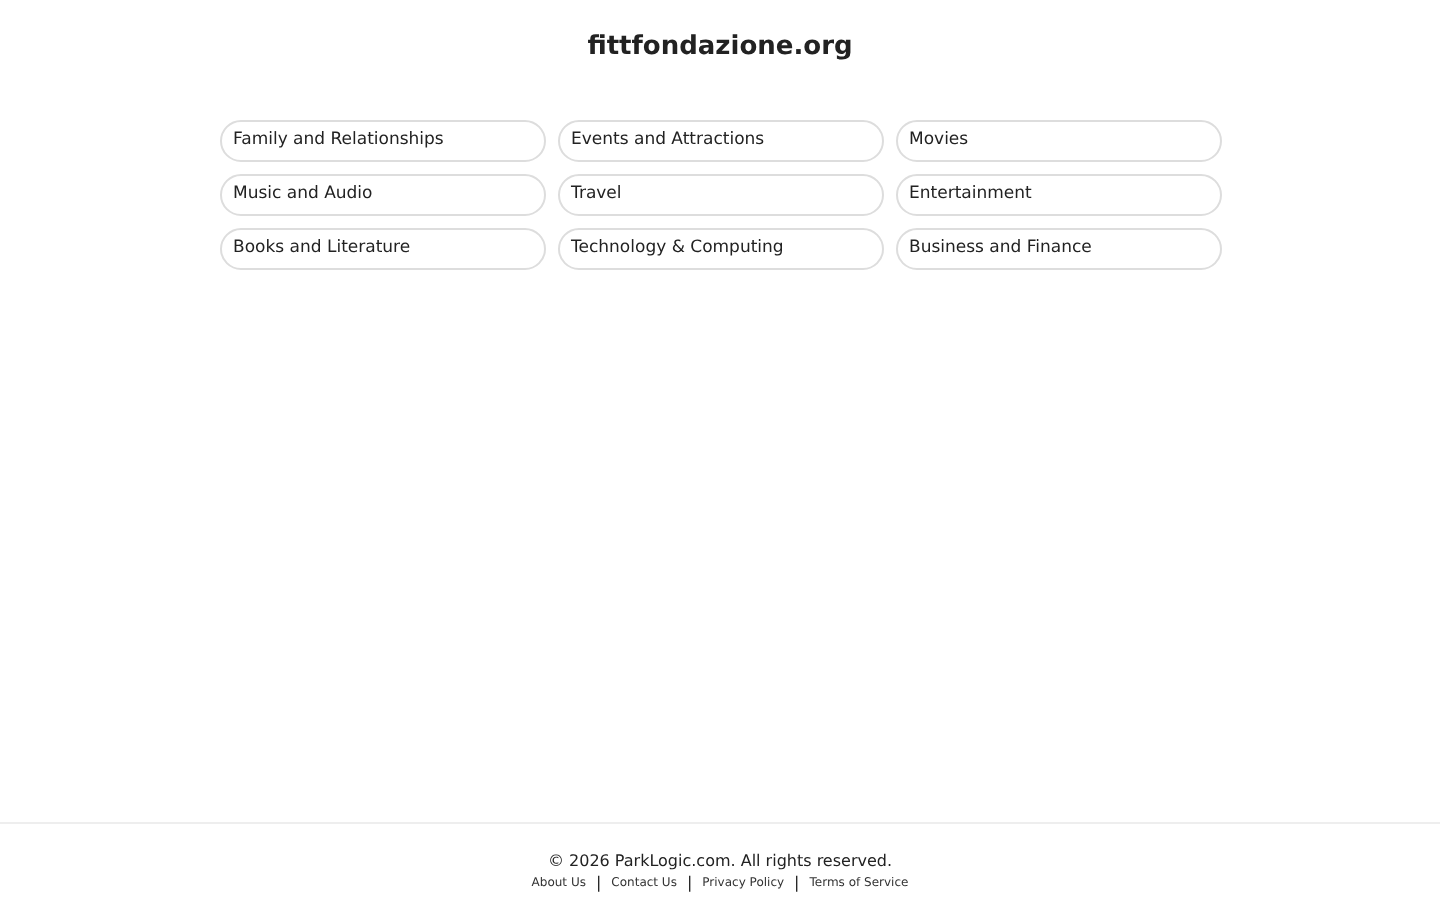 This screenshot has height=900, width=1440. What do you see at coordinates (382, 194) in the screenshot?
I see `category-link: Music and Audio` at bounding box center [382, 194].